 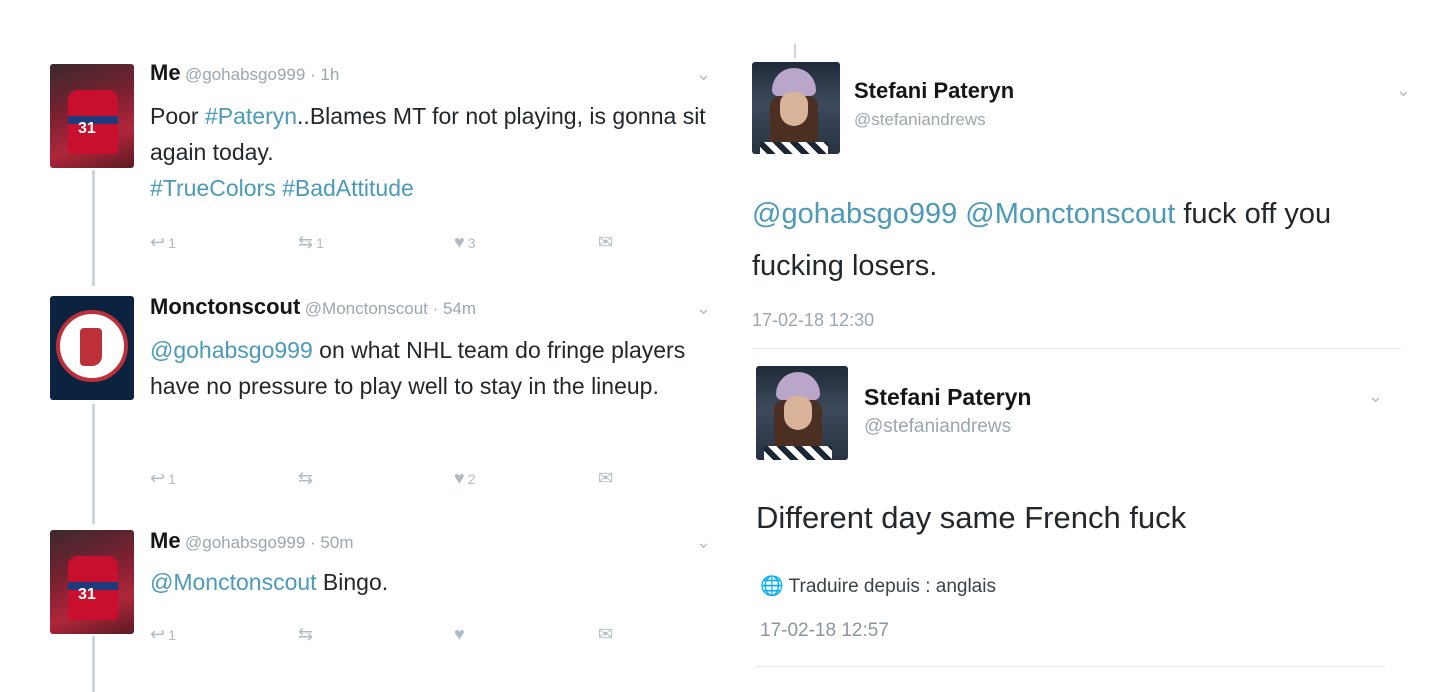 I want to click on like-button: ♥ 3, so click(x=464, y=242).